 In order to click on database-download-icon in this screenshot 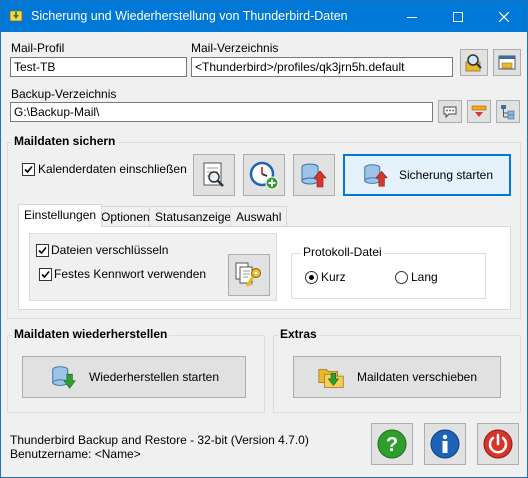, I will do `click(64, 377)`.